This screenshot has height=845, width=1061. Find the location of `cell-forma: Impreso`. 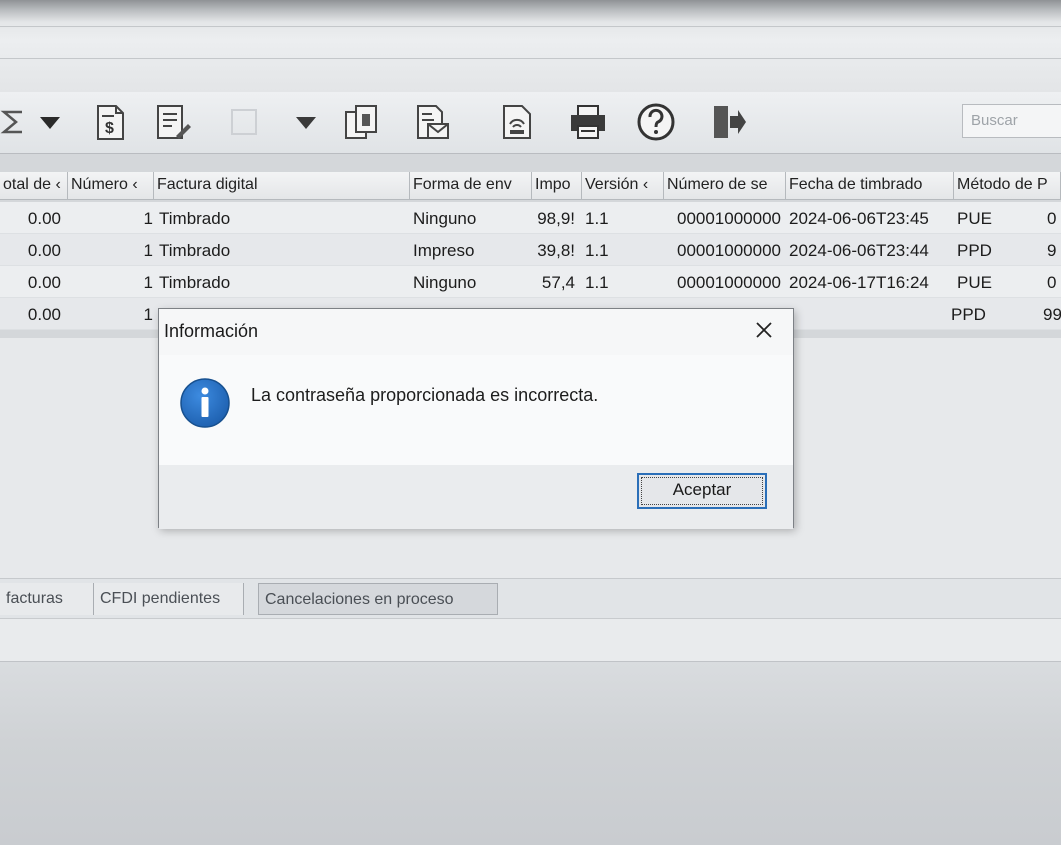

cell-forma: Impreso is located at coordinates (444, 250).